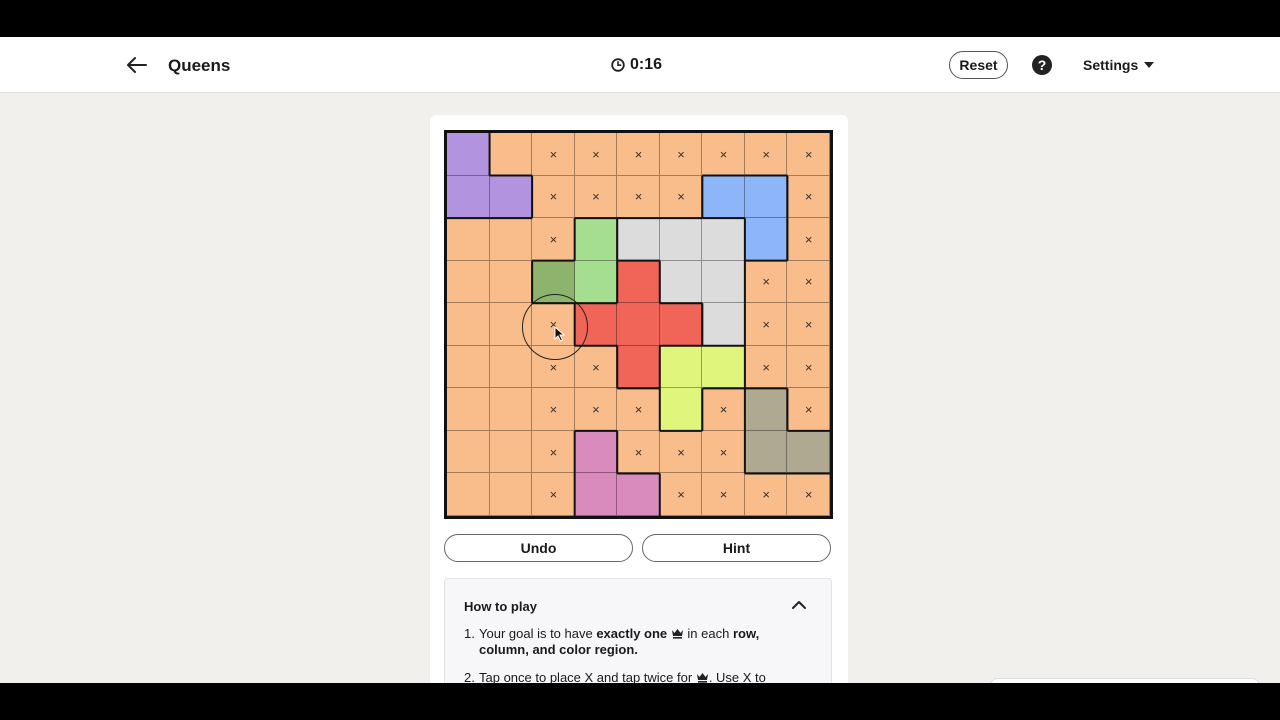  I want to click on undo-button: Undo, so click(538, 548).